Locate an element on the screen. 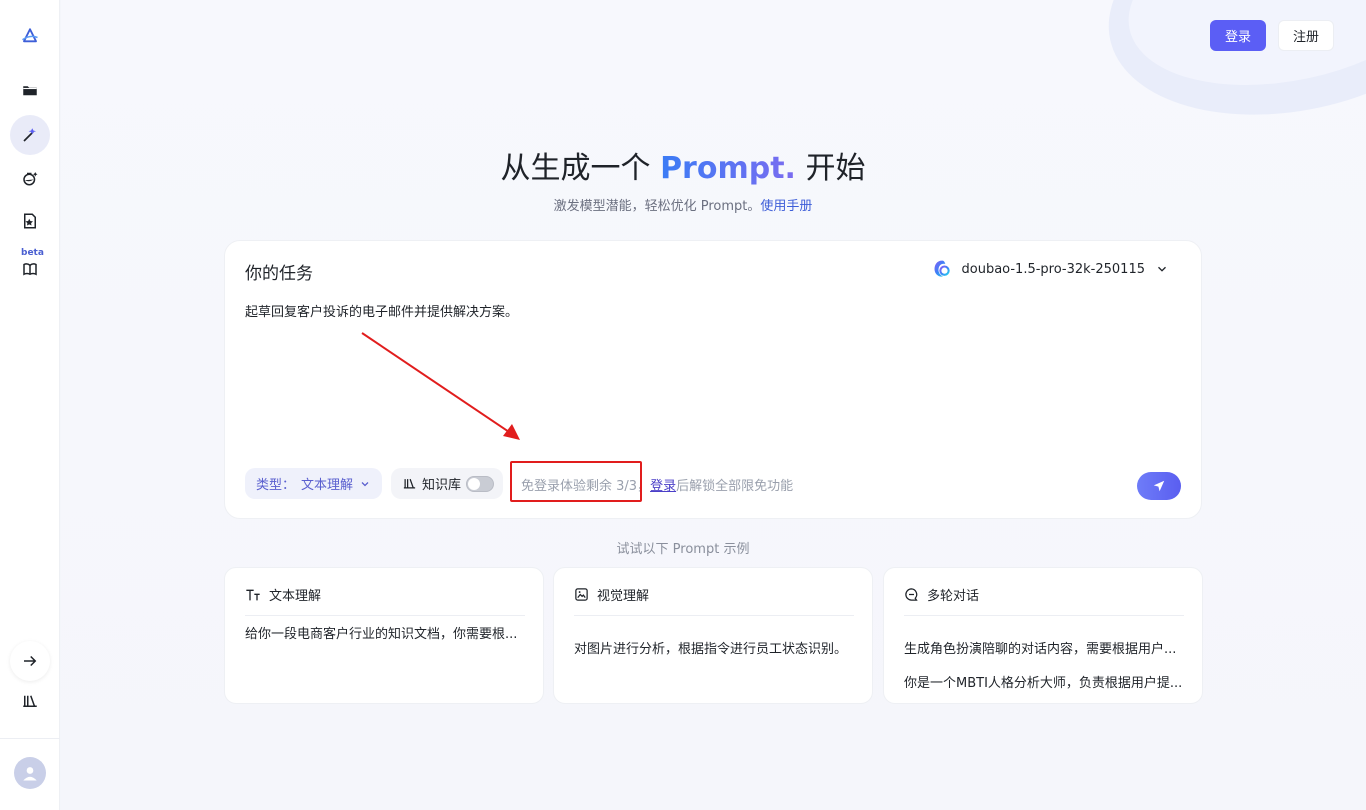  text-icon is located at coordinates (253, 594).